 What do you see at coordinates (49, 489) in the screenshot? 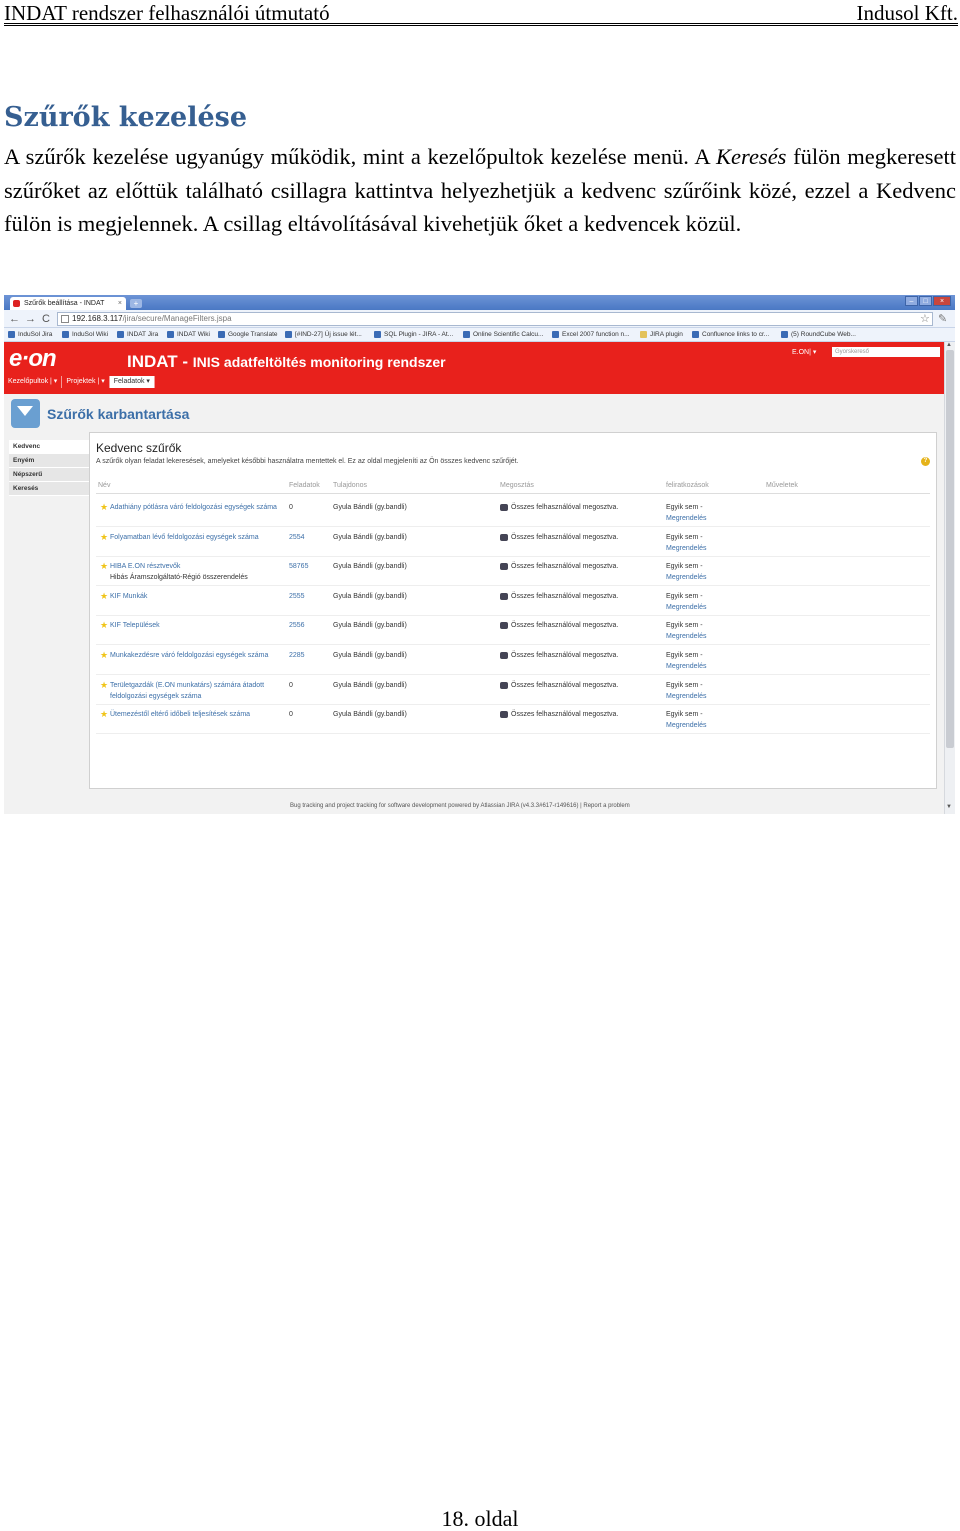
I see `tab-search: Keresés` at bounding box center [49, 489].